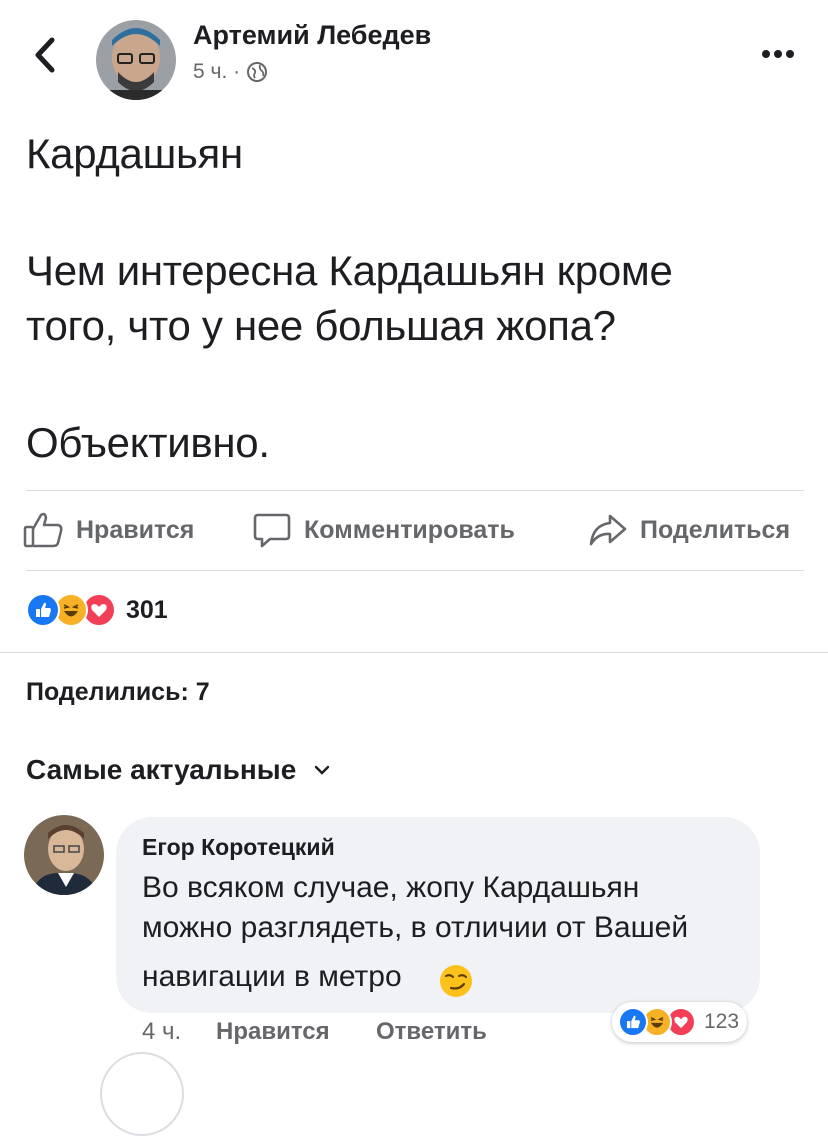 The image size is (828, 1136). Describe the element at coordinates (321, 325) in the screenshot. I see `post-text-line: того, что у нее большая жопа?` at that location.